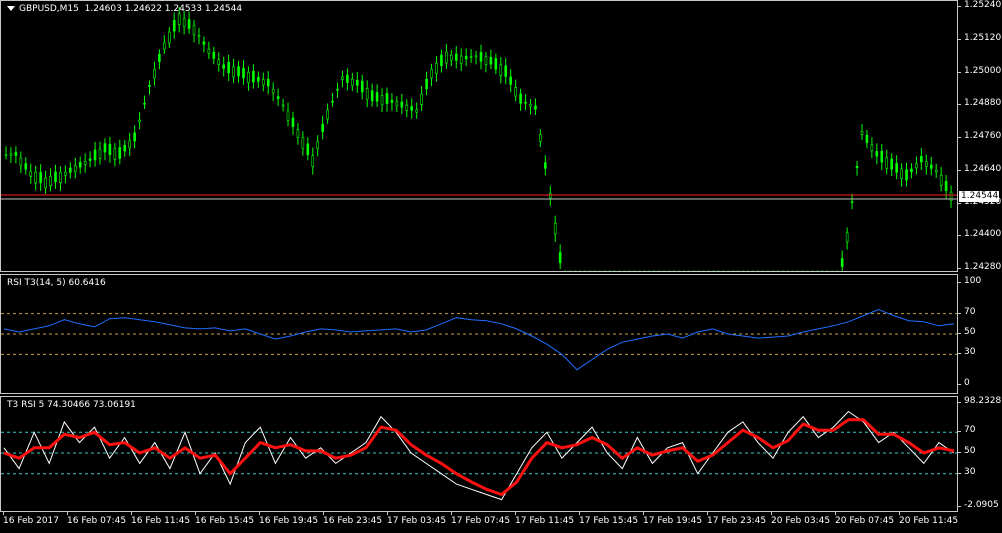 The height and width of the screenshot is (533, 1002). Describe the element at coordinates (163, 9) in the screenshot. I see `ohlc-label: 1.24603 1.24622 1.24533 1.24544` at that location.